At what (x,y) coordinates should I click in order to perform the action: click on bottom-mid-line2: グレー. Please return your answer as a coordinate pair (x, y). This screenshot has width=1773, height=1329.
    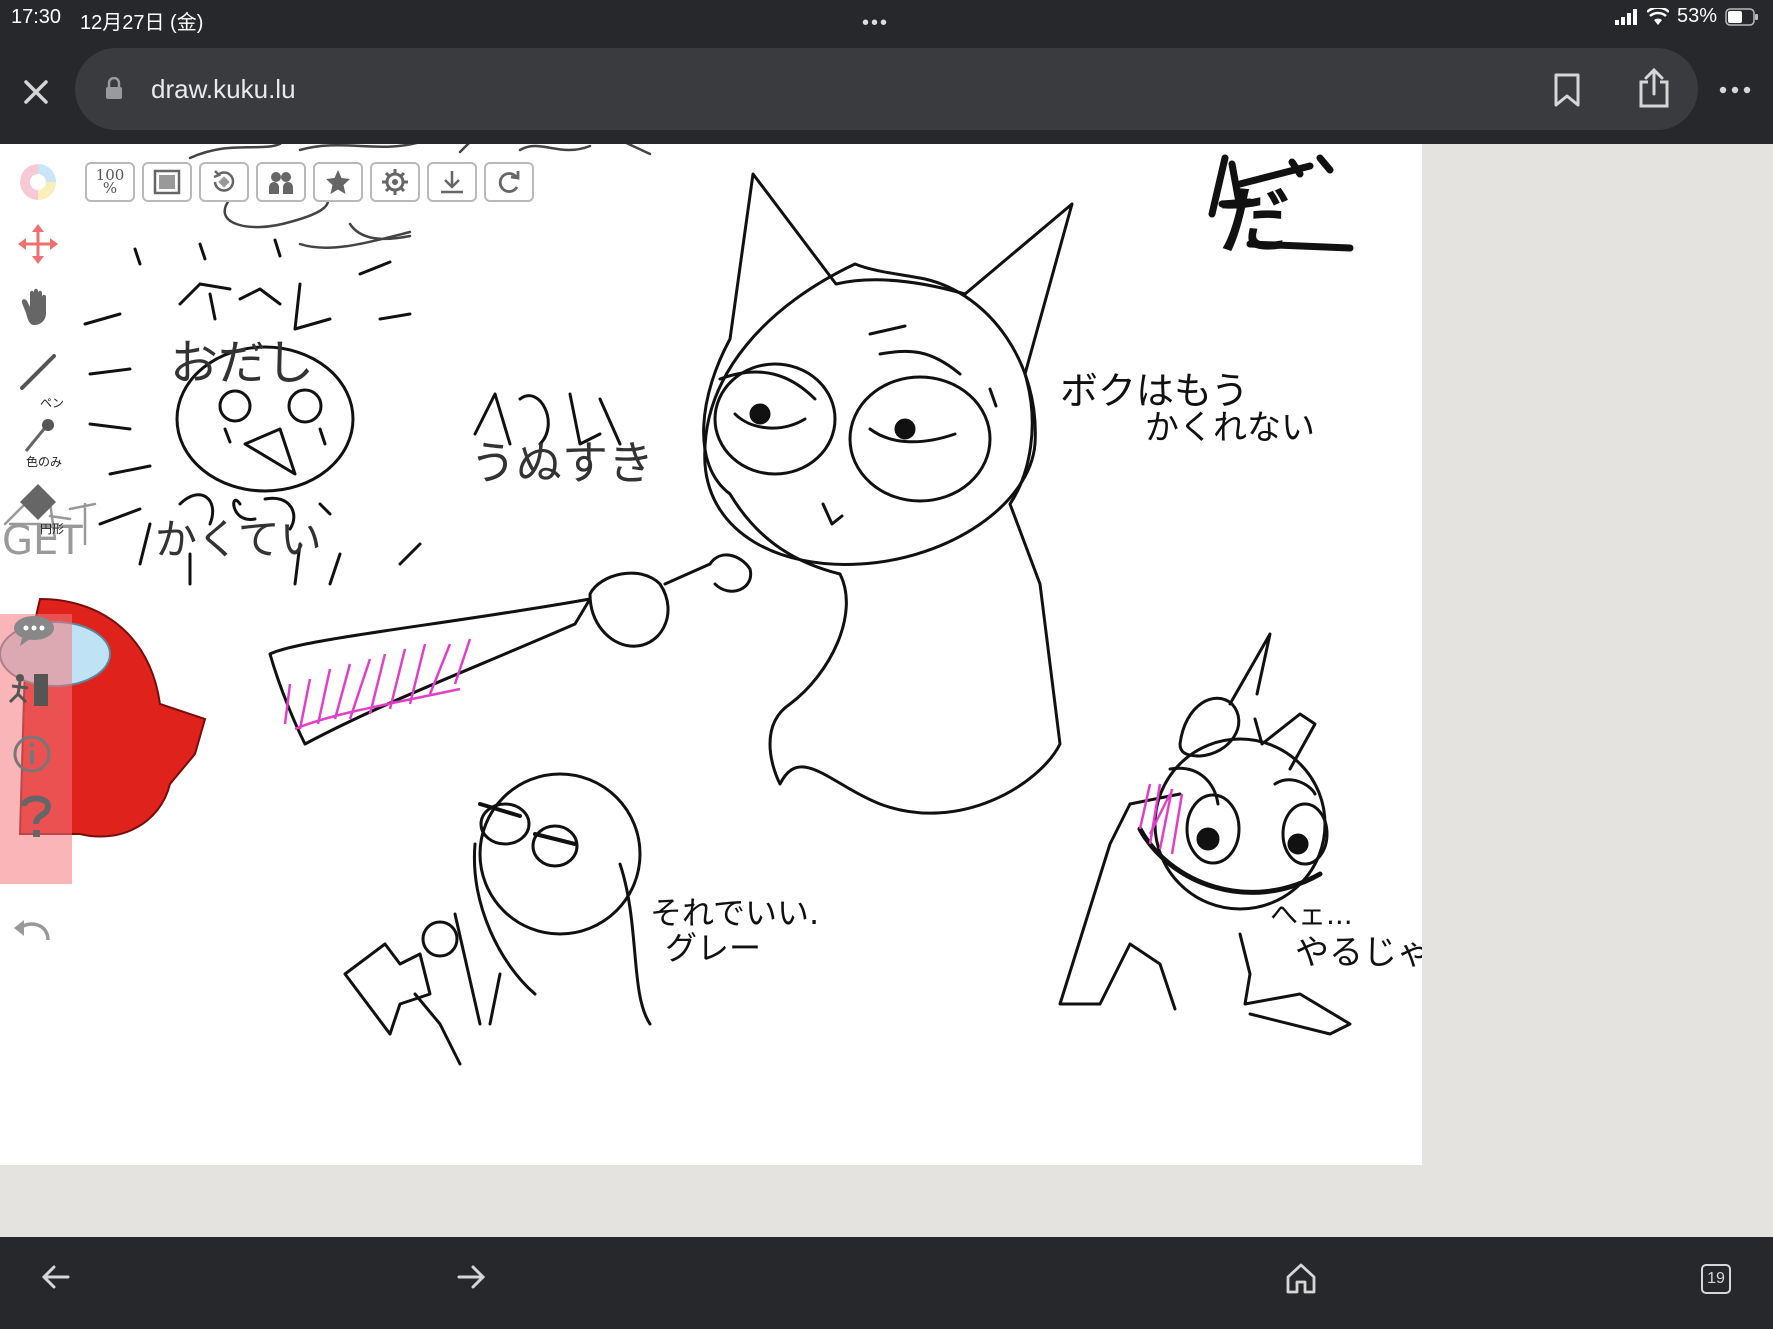
    Looking at the image, I should click on (713, 948).